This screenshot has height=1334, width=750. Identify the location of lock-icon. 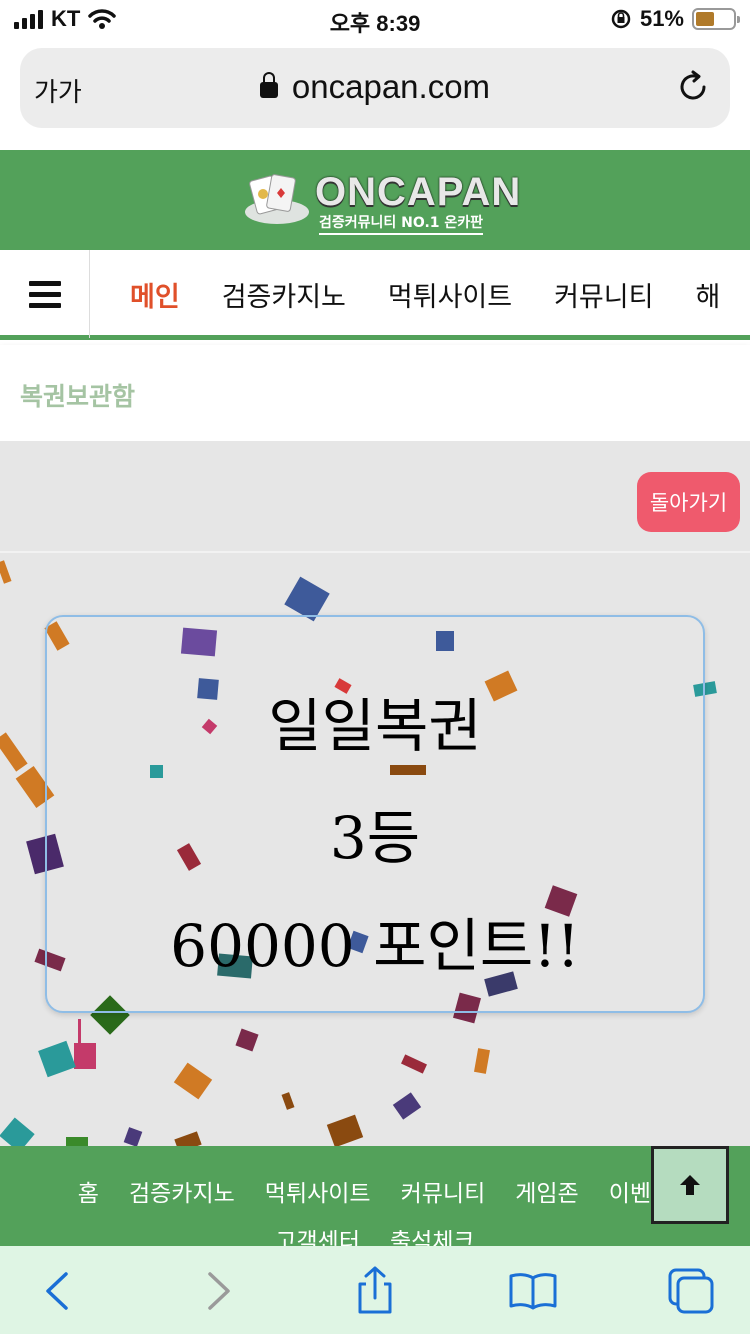
(268, 85).